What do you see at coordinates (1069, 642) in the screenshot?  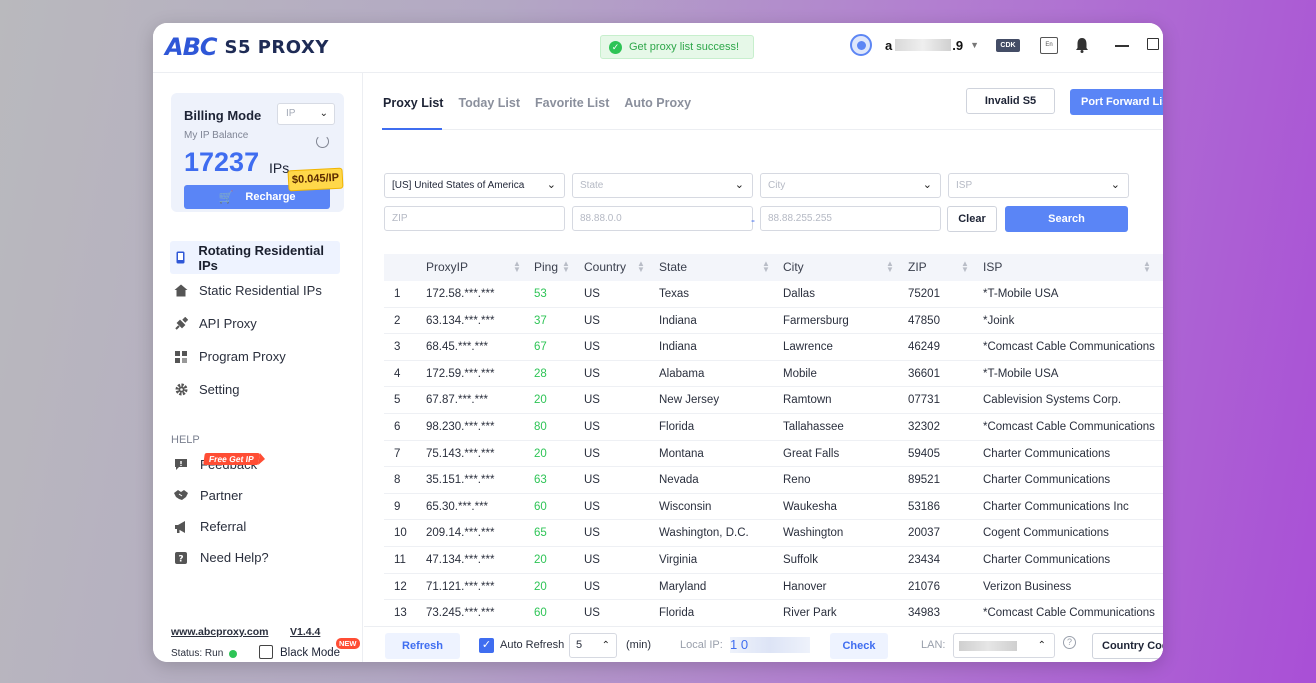 I see `help-icon: ?` at bounding box center [1069, 642].